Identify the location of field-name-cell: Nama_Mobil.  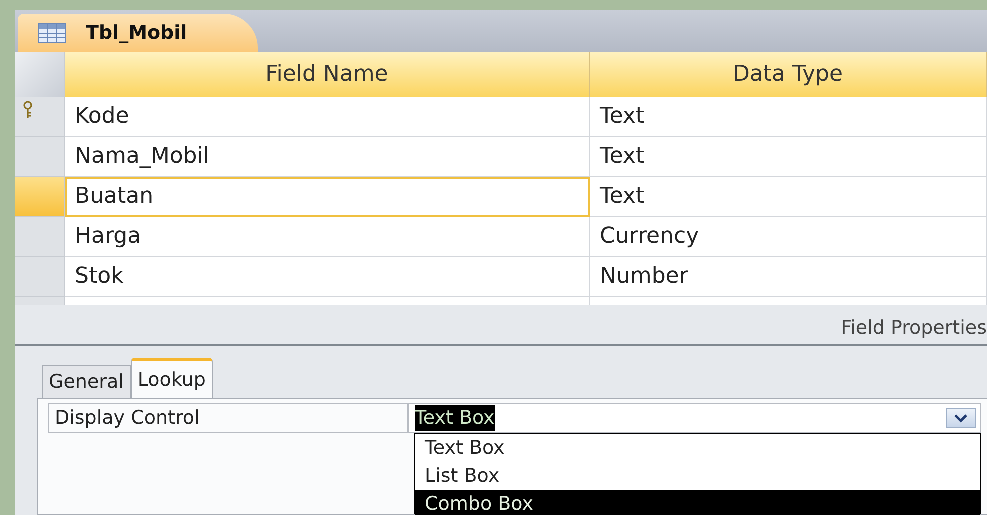
(327, 157).